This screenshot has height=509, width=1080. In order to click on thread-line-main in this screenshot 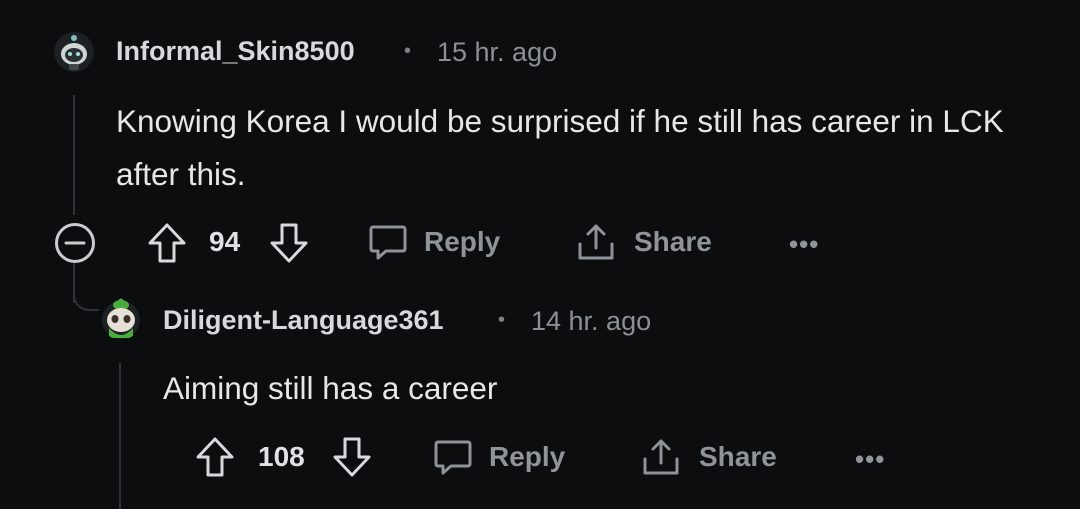, I will do `click(74, 155)`.